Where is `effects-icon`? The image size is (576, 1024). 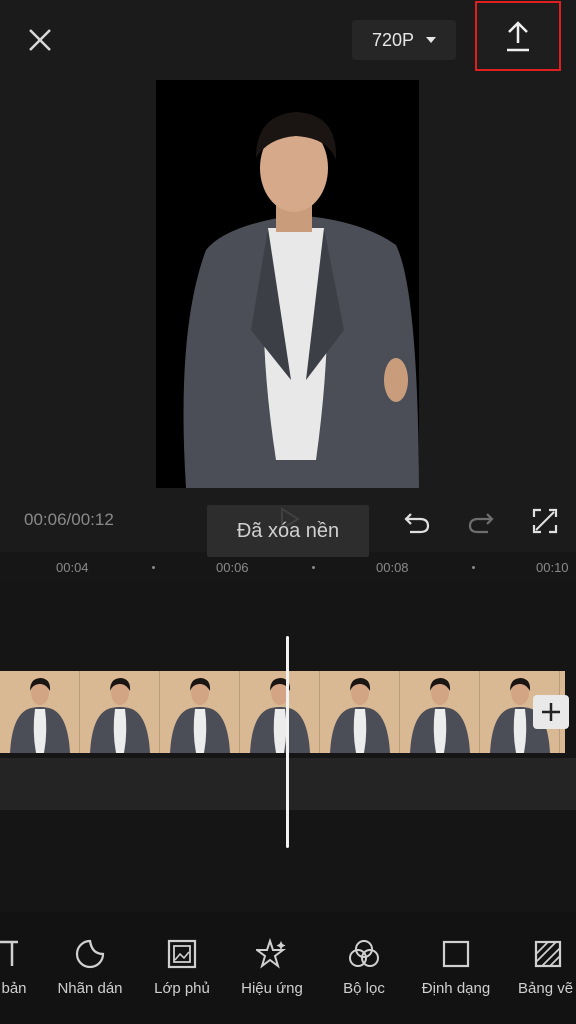 effects-icon is located at coordinates (271, 953).